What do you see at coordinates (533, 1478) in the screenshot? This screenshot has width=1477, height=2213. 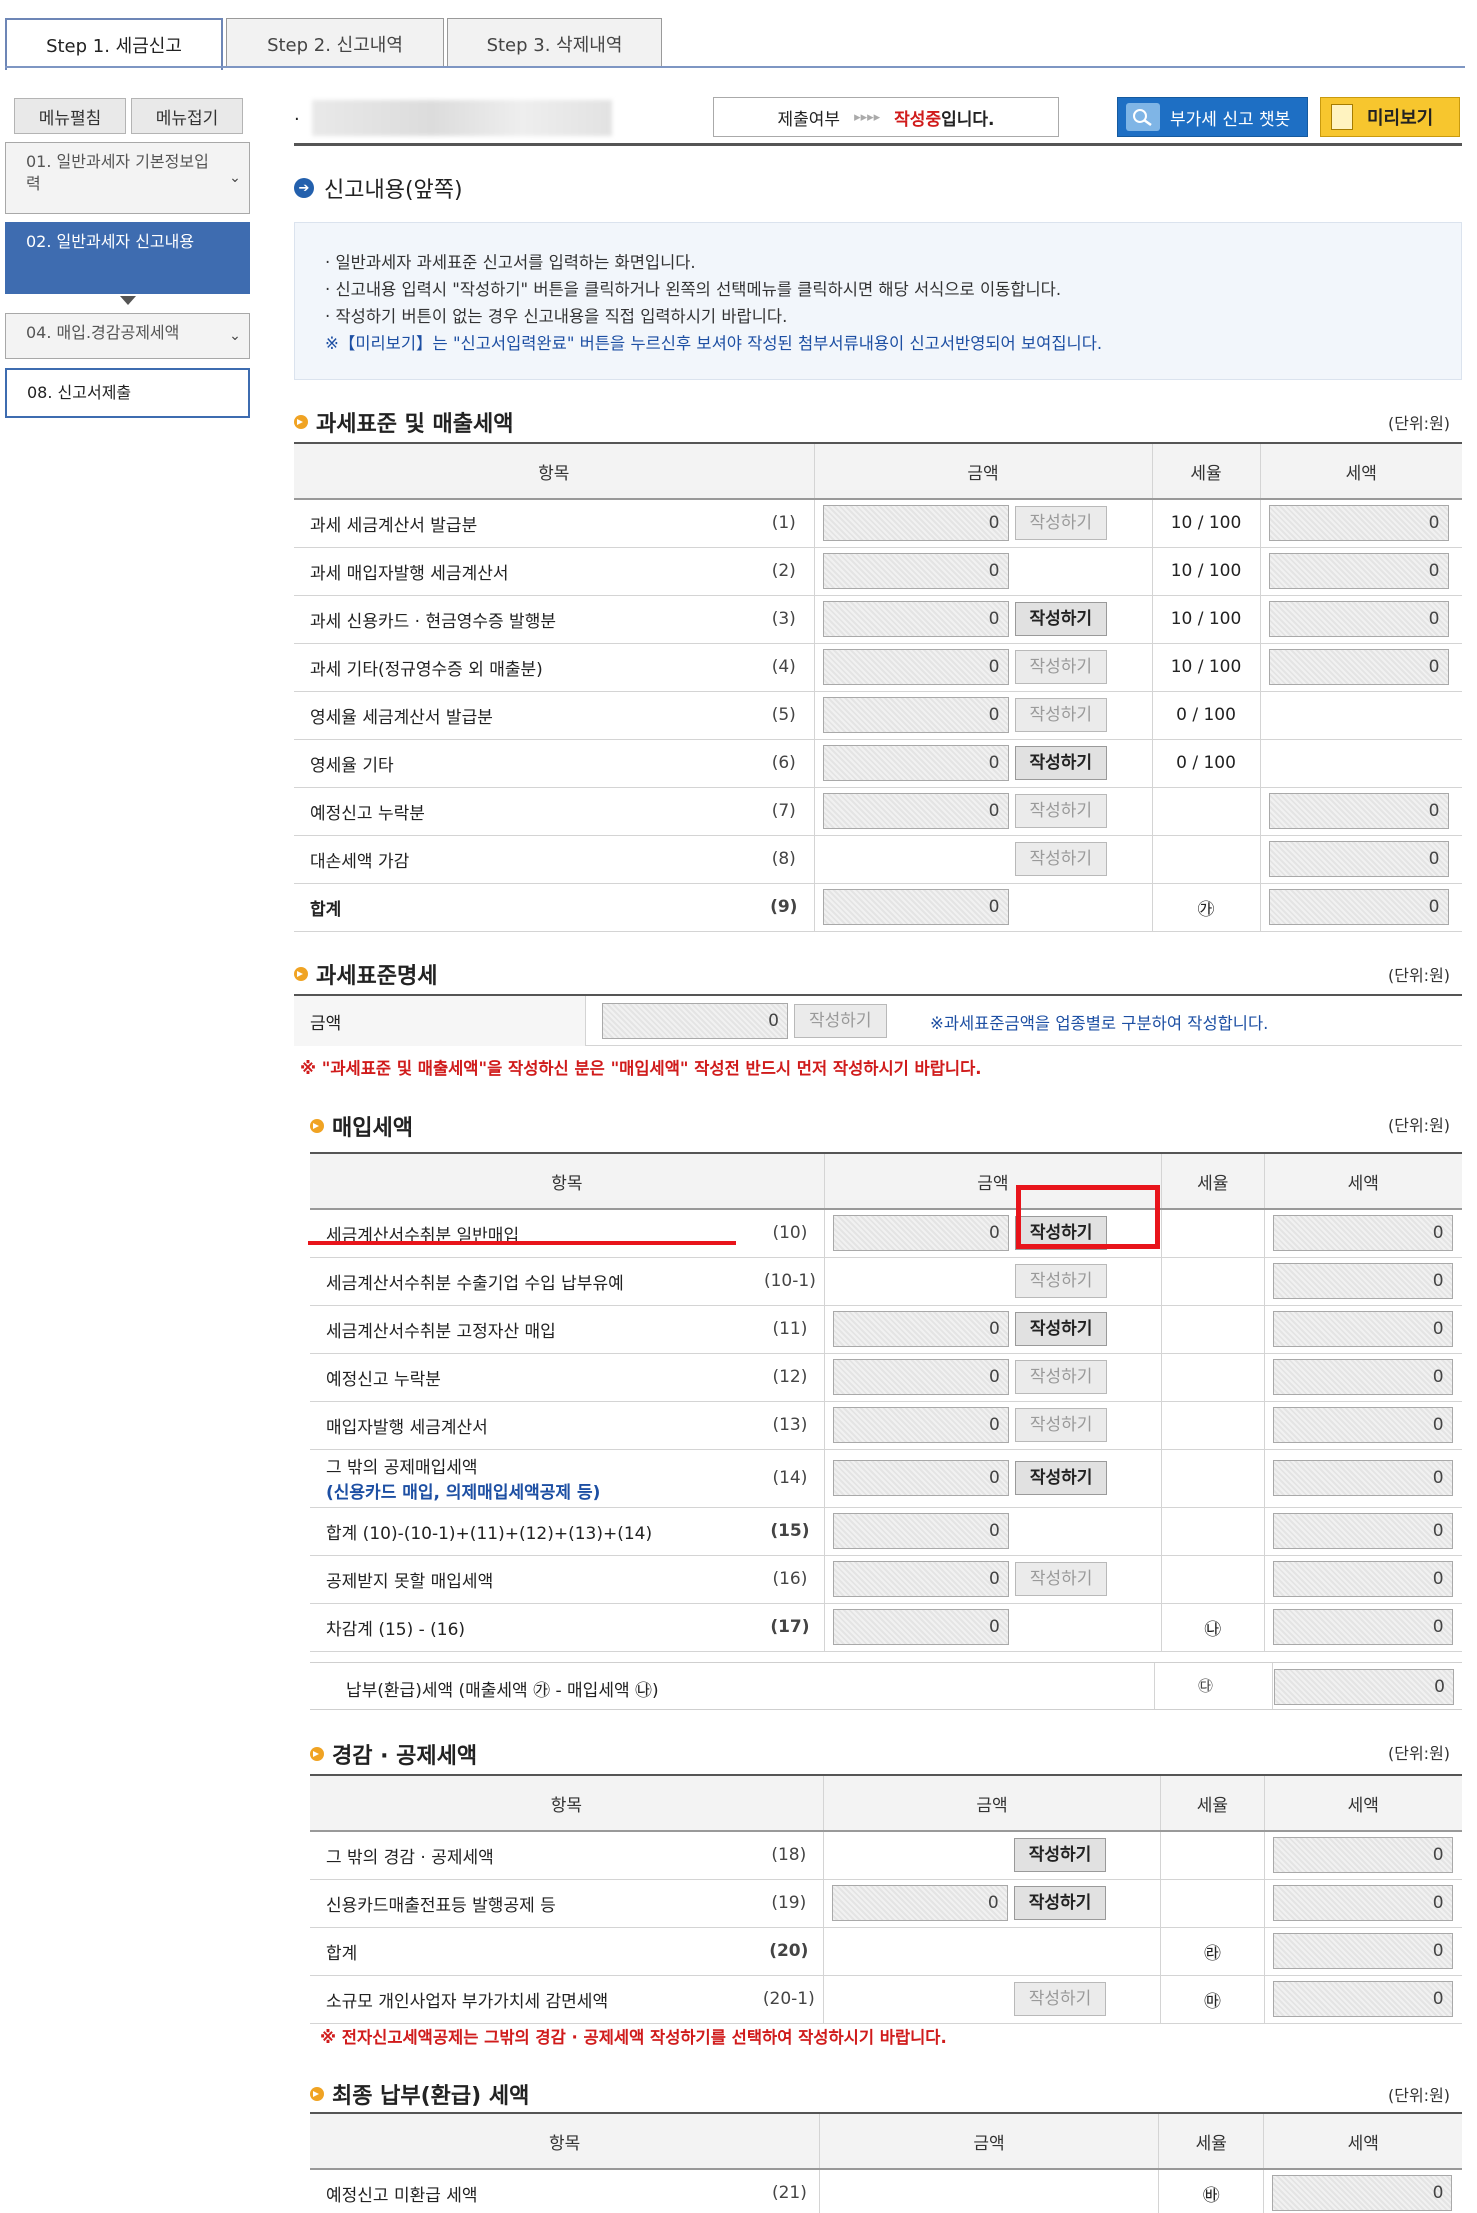 I see `row-label-cell: 그 밖의 공제매입세액 (신용카드 매입, 의제매입세액공제 등)` at bounding box center [533, 1478].